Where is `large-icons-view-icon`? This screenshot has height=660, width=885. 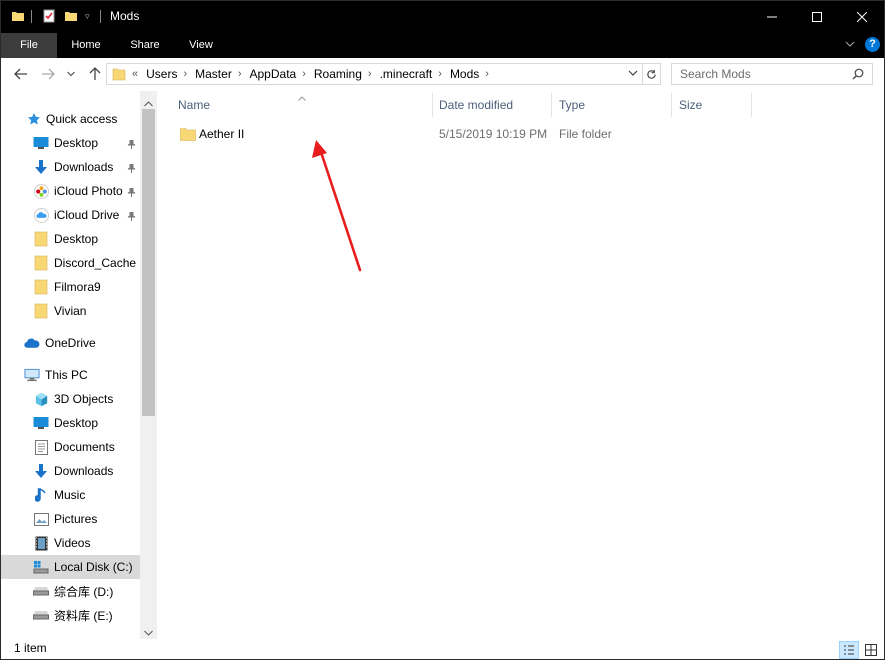
large-icons-view-icon is located at coordinates (871, 650).